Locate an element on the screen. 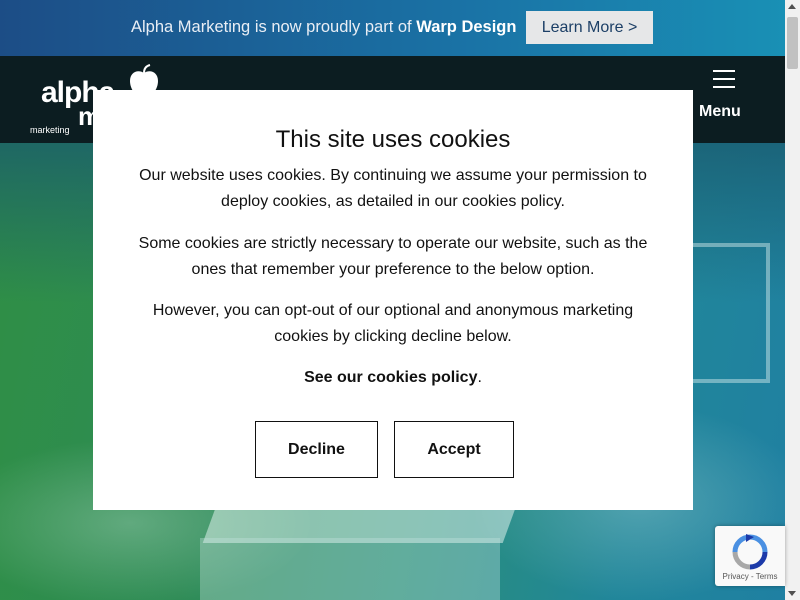 This screenshot has height=600, width=800. decline-button: Decline is located at coordinates (316, 449).